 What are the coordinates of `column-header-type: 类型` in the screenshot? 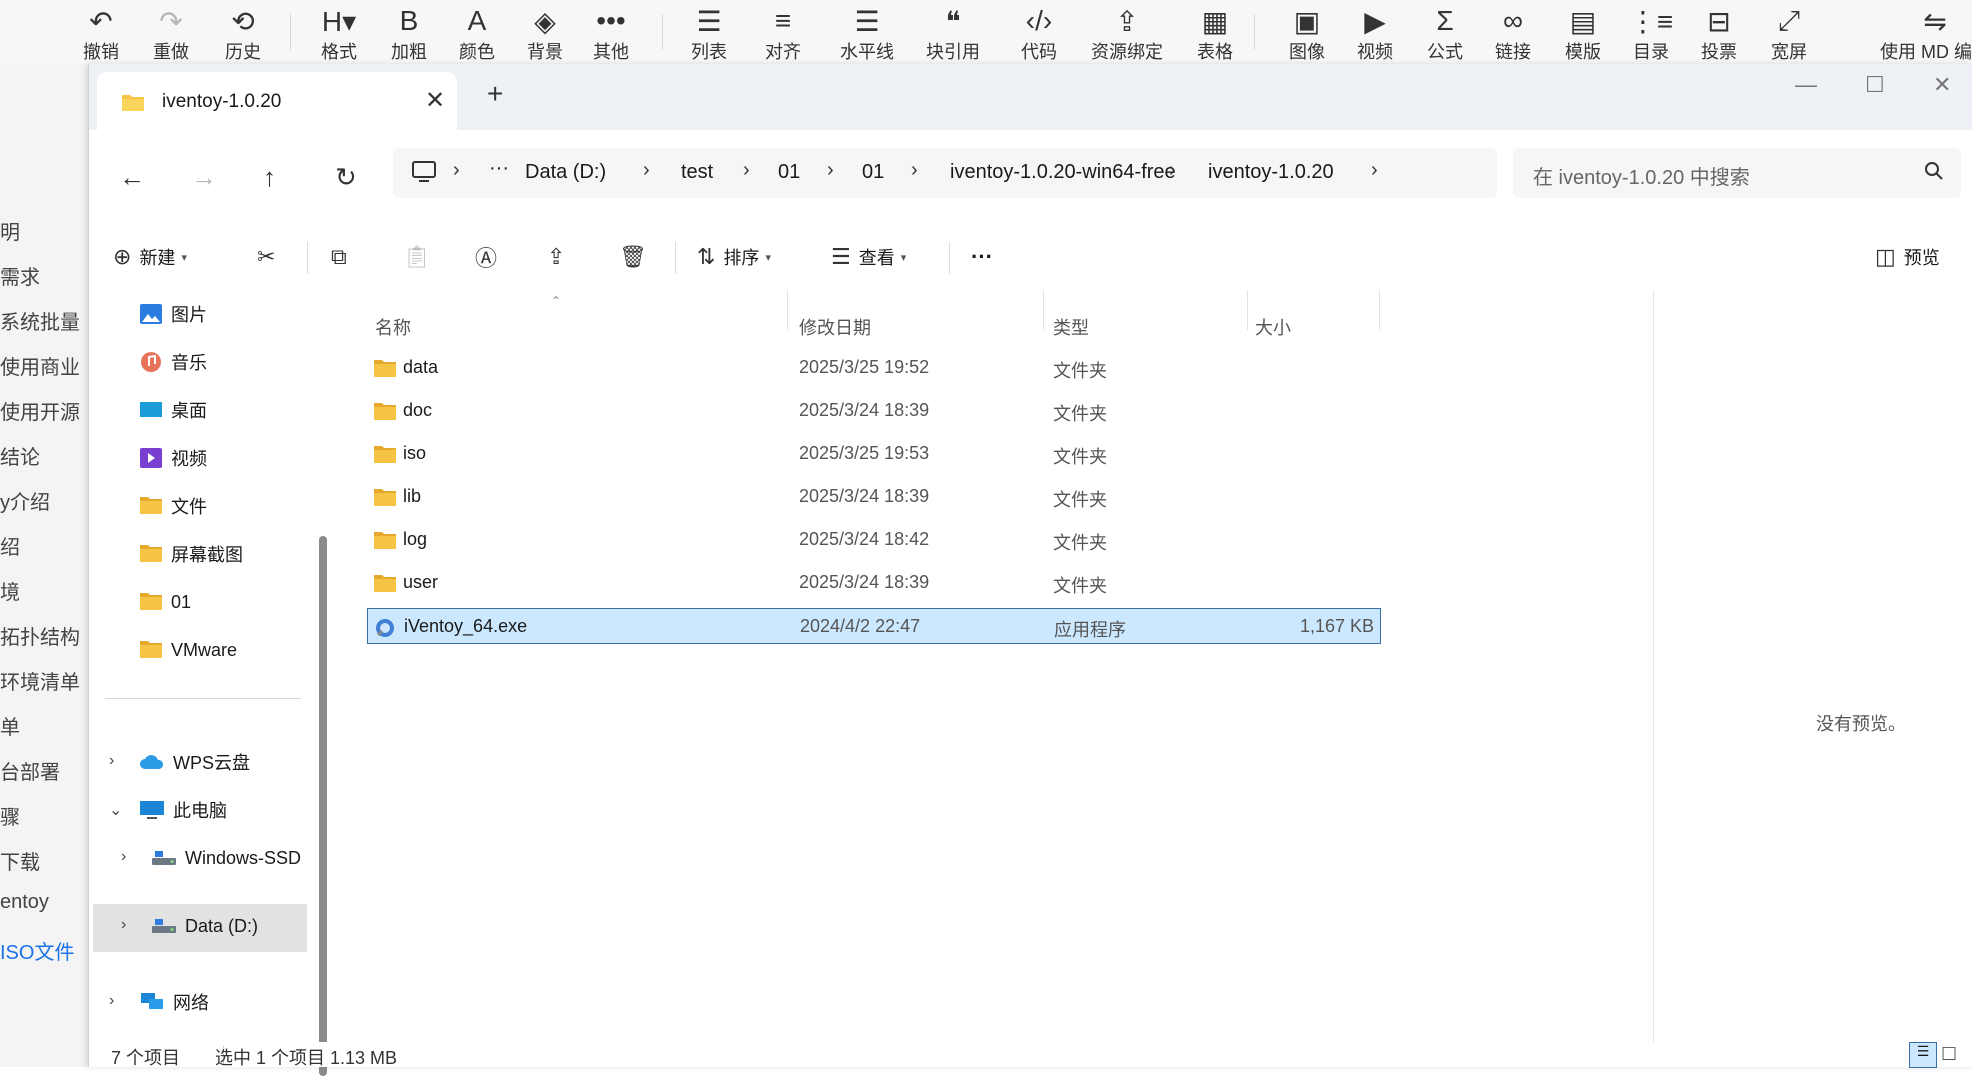 It's located at (1071, 327).